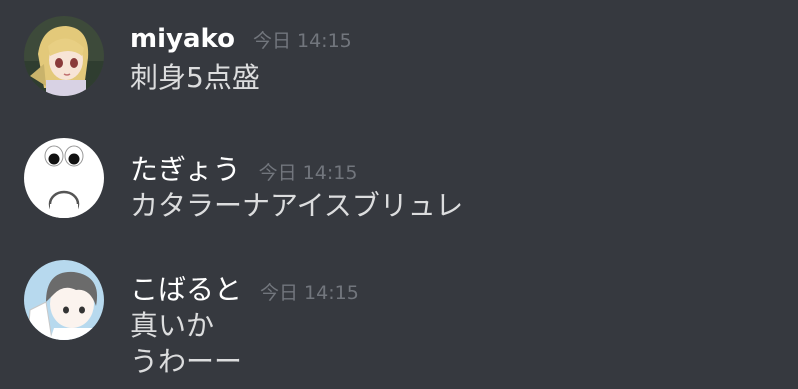  I want to click on shocked-face-icon, so click(64, 178).